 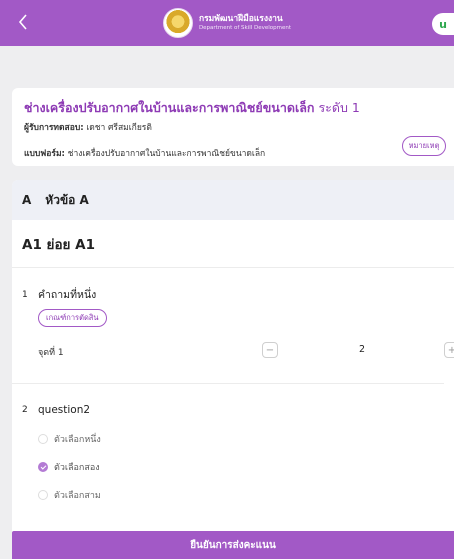 I want to click on point-row: จุดที่ 1 − 2 +, so click(x=238, y=351).